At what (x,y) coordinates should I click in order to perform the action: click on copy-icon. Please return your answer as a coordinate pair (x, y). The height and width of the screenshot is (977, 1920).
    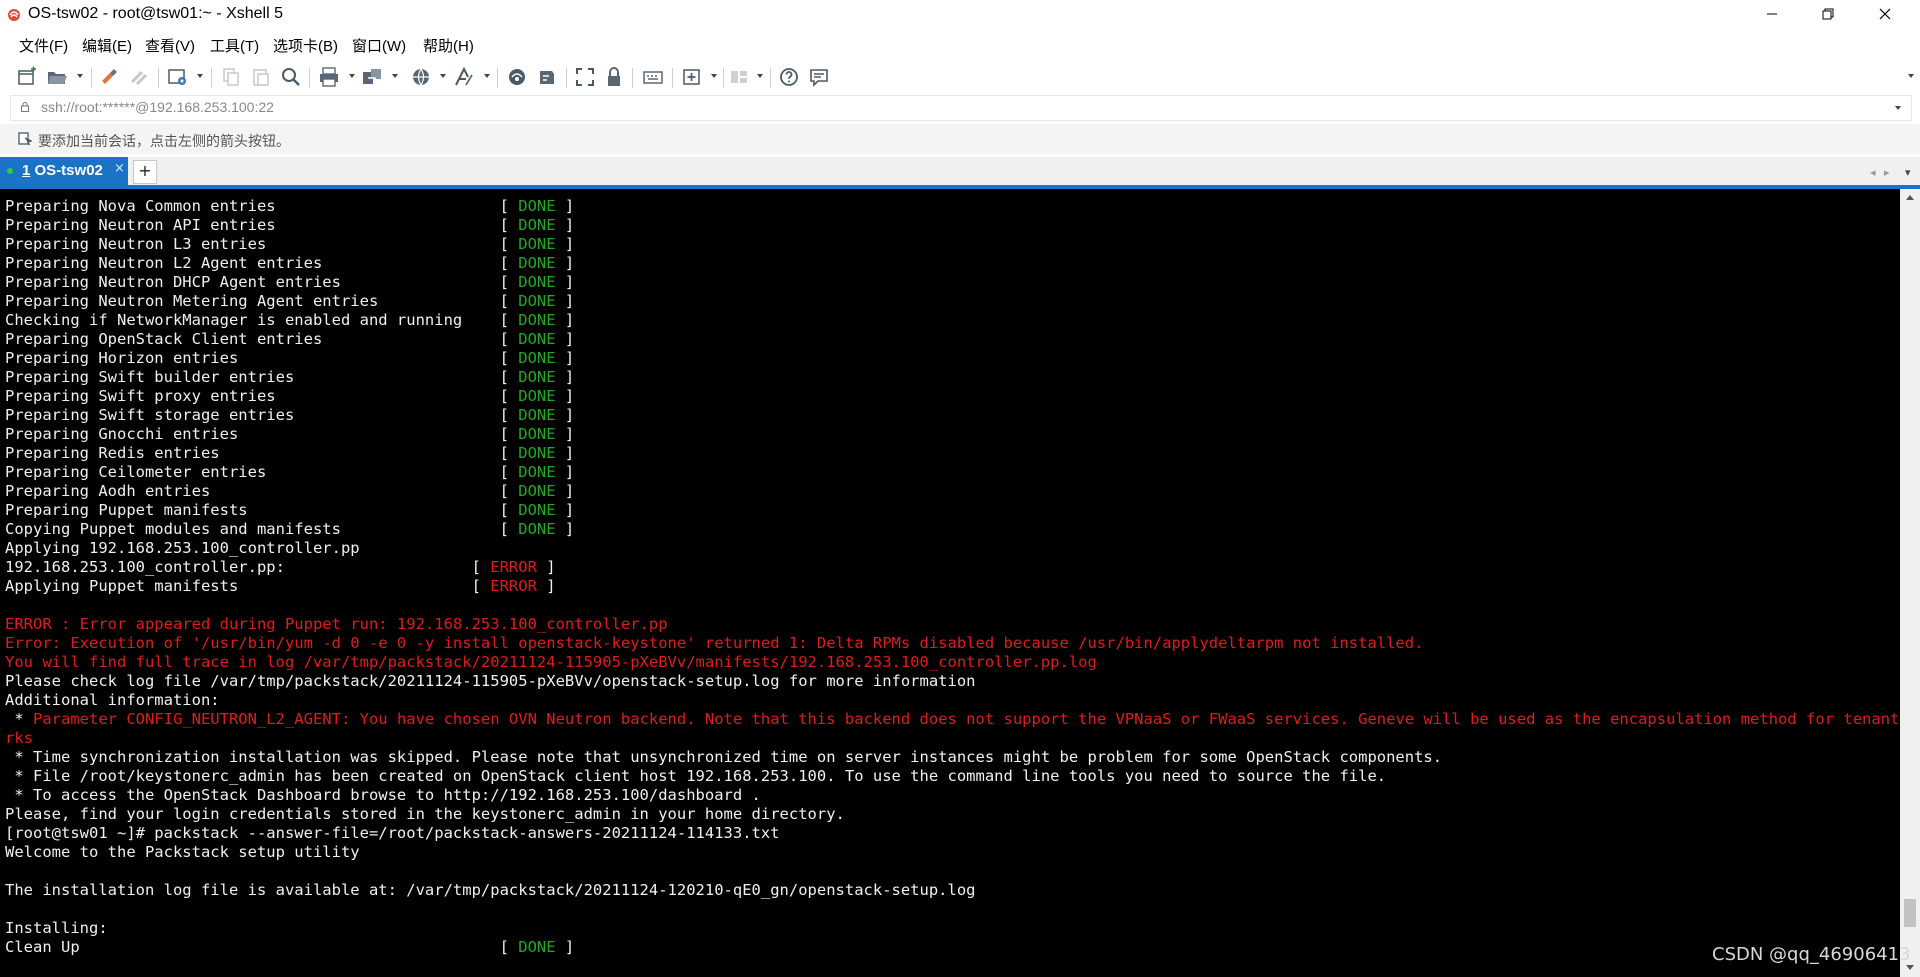
    Looking at the image, I should click on (231, 77).